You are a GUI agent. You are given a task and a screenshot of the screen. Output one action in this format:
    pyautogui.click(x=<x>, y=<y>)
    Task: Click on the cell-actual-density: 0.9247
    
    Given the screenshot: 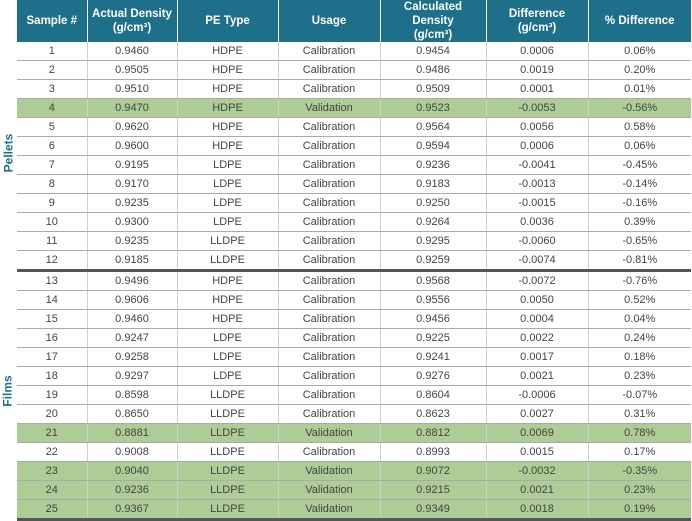 What is the action you would take?
    pyautogui.click(x=132, y=338)
    